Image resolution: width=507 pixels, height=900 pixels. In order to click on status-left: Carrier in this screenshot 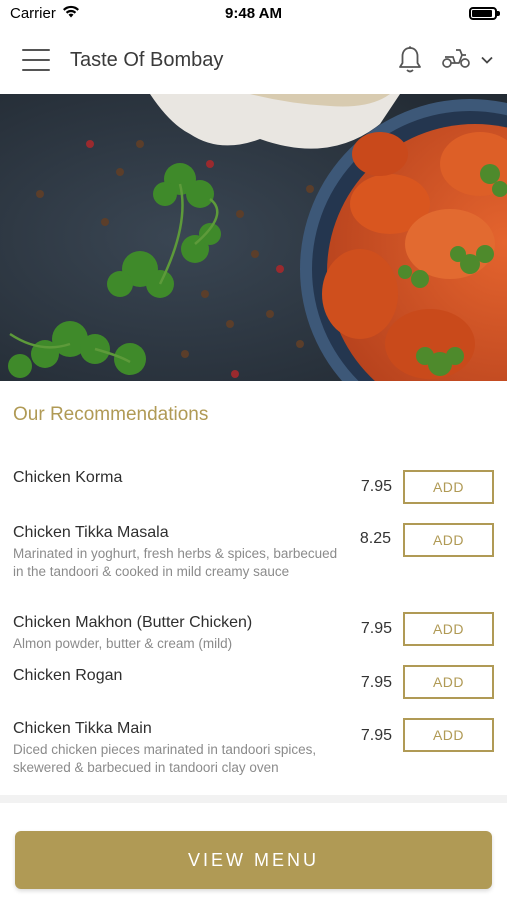, I will do `click(45, 13)`.